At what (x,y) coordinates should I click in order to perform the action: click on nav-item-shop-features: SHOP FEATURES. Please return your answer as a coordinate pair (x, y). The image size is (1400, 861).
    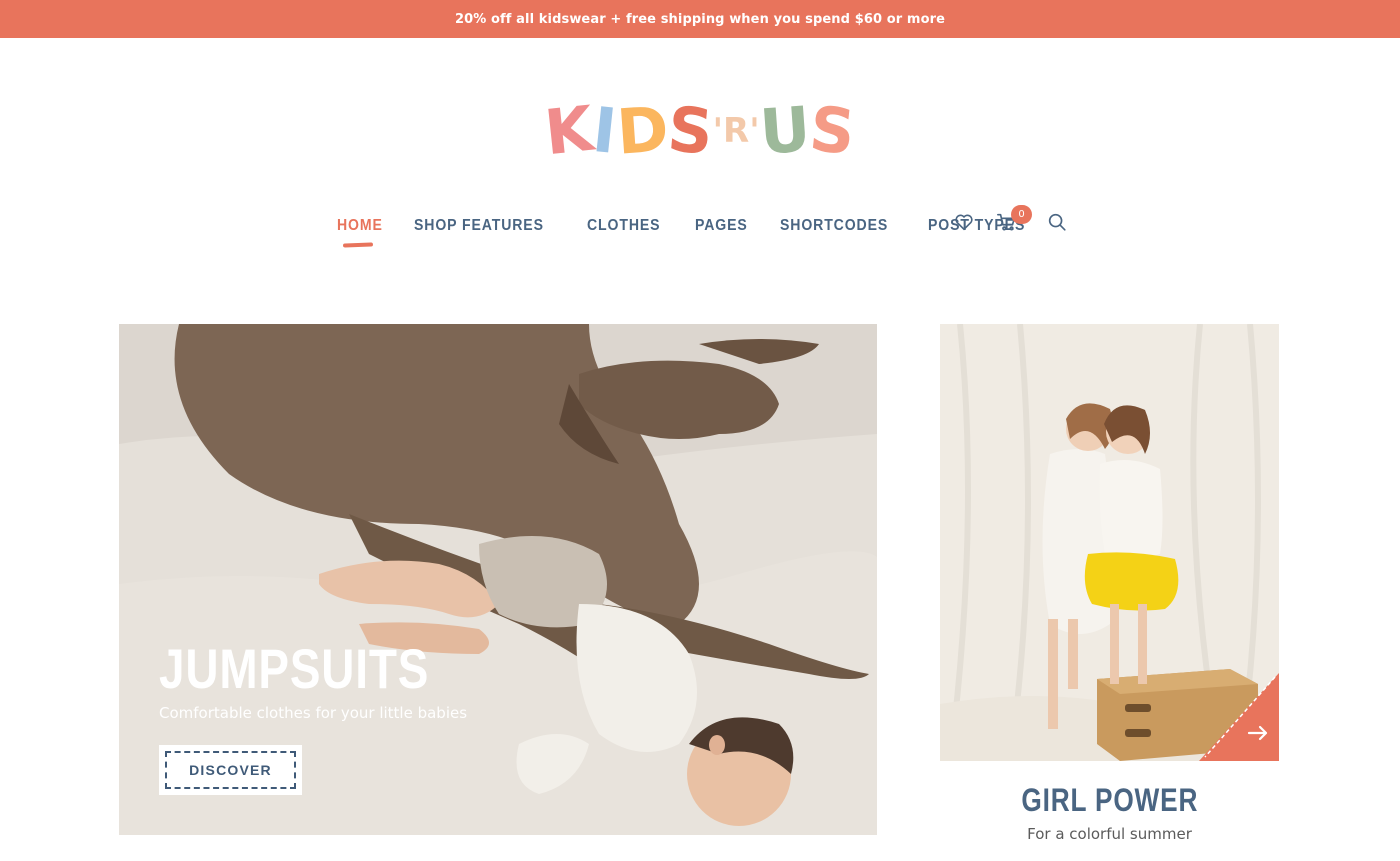
    Looking at the image, I should click on (479, 226).